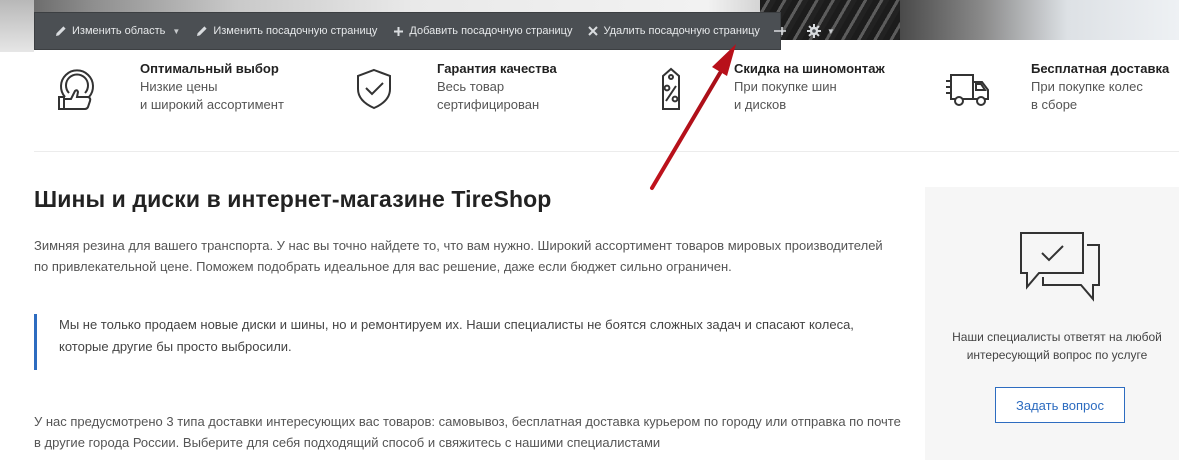 This screenshot has width=1179, height=460. What do you see at coordinates (209, 68) in the screenshot?
I see `feature-title: Оптимальный выбор` at bounding box center [209, 68].